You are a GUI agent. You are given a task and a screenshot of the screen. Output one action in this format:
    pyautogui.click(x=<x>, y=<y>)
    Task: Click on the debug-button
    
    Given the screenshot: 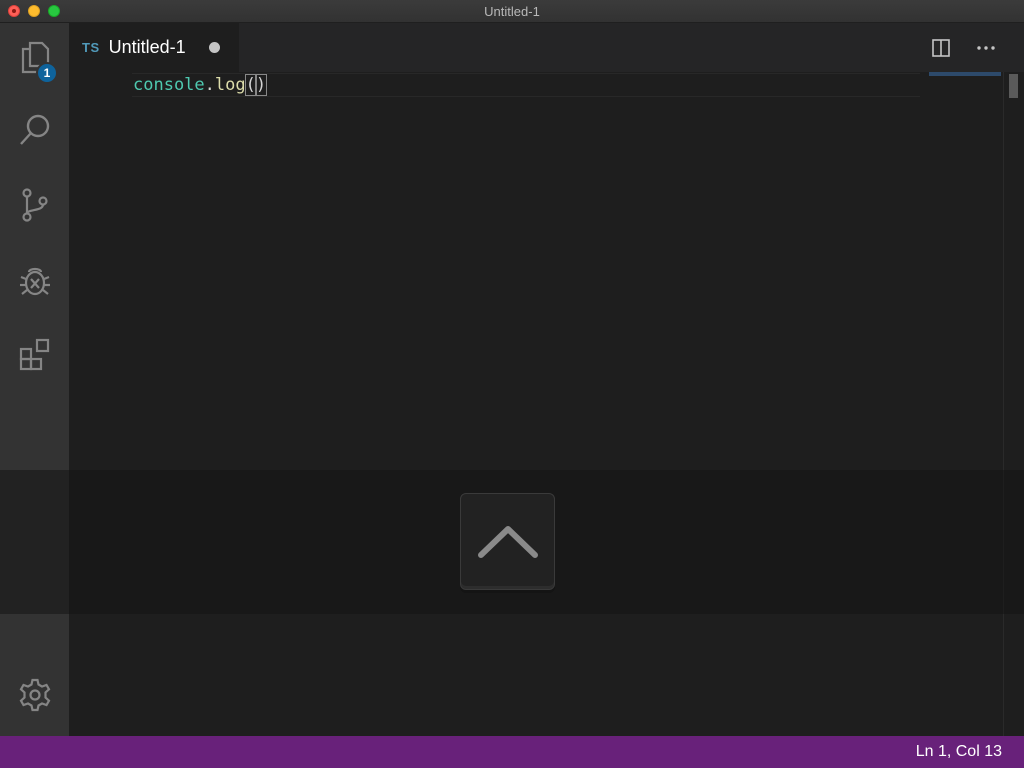 What is the action you would take?
    pyautogui.click(x=34, y=281)
    